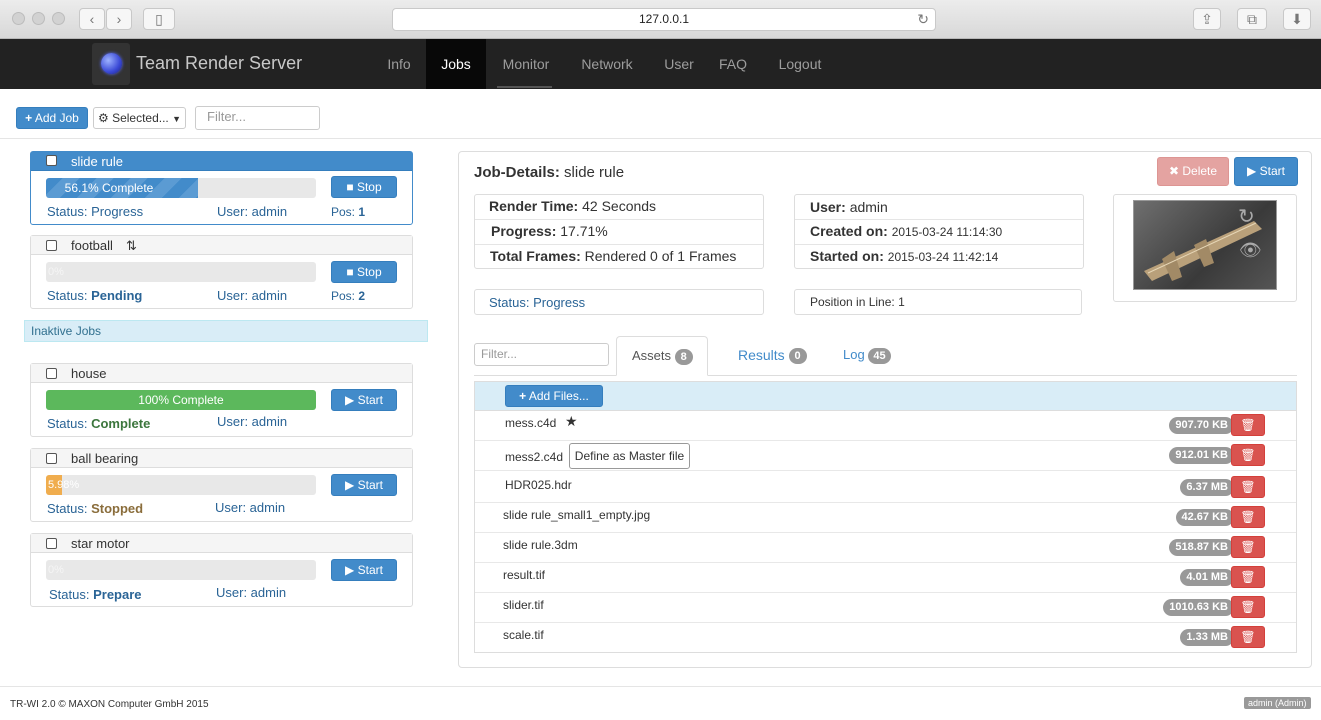 The height and width of the screenshot is (720, 1321). Describe the element at coordinates (523, 605) in the screenshot. I see `asset-name: slider.tif` at that location.